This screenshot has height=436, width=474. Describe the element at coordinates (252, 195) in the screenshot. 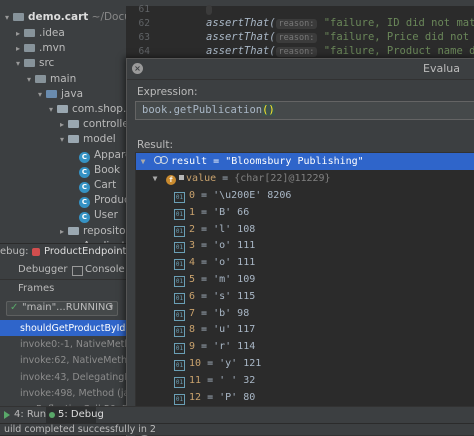

I see `char-value: '\u200E' 8206` at that location.